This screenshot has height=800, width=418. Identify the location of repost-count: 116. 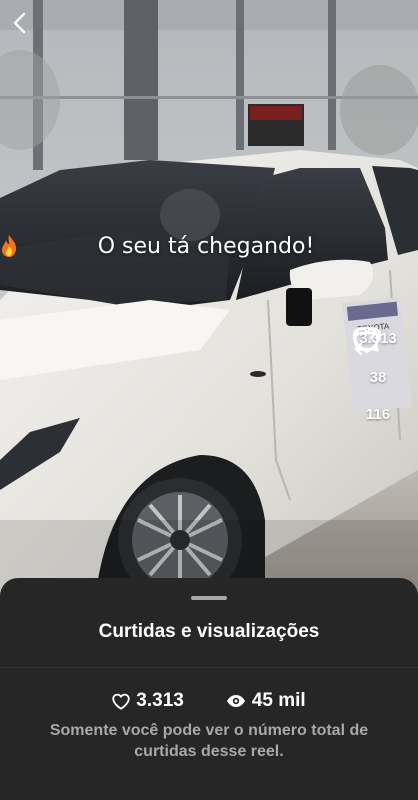
(378, 414).